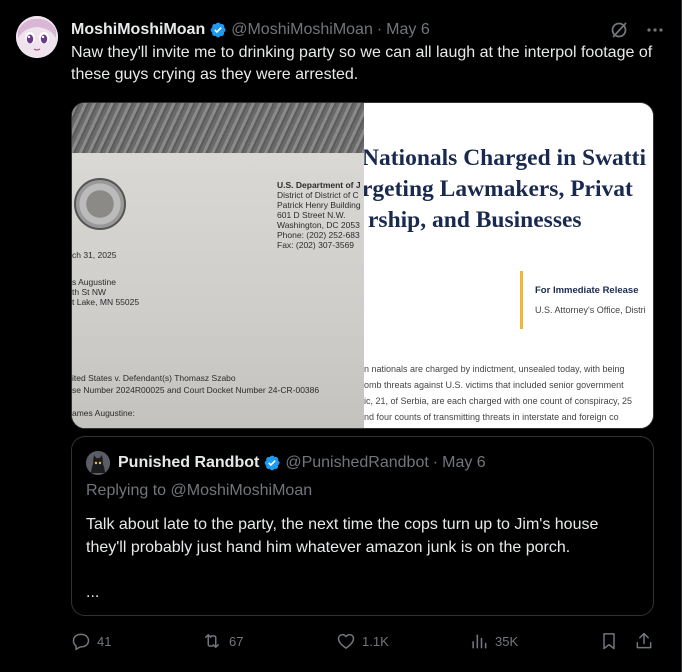 This screenshot has width=682, height=672. What do you see at coordinates (479, 641) in the screenshot?
I see `views-icon` at bounding box center [479, 641].